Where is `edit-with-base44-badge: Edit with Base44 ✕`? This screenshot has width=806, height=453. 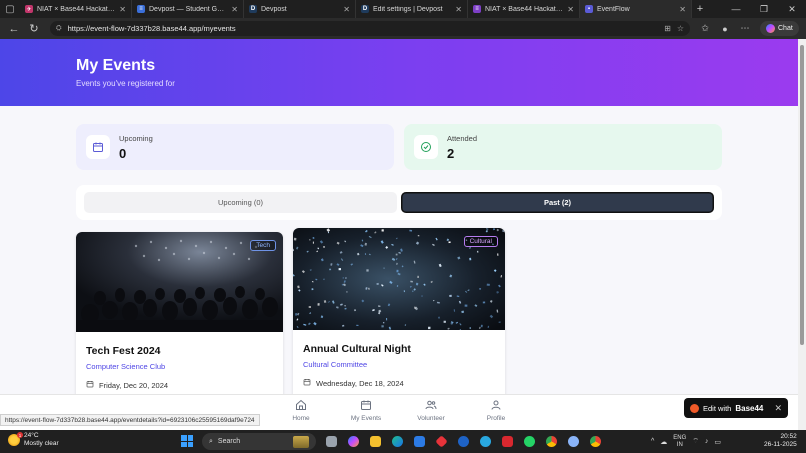
edit-with-base44-badge: Edit with Base44 ✕ is located at coordinates (736, 408).